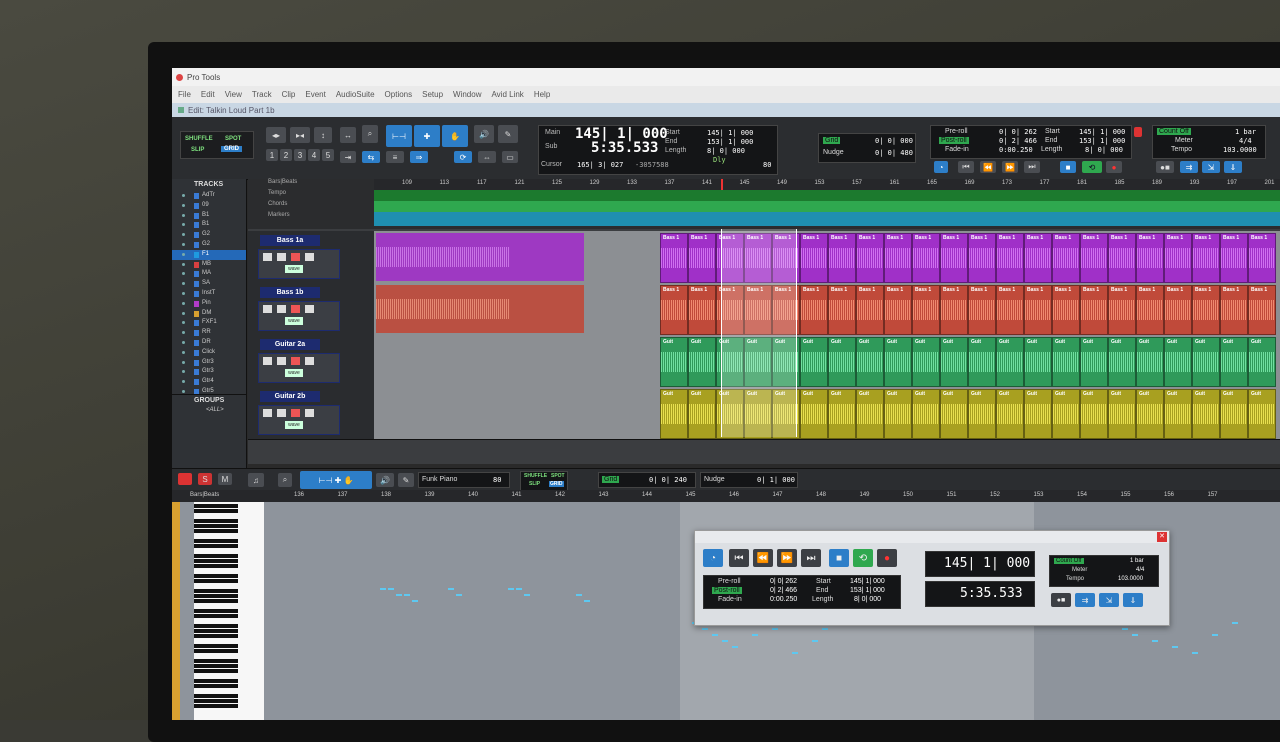 This screenshot has height=742, width=1280. Describe the element at coordinates (209, 333) in the screenshot. I see `track-list-item: RR` at that location.